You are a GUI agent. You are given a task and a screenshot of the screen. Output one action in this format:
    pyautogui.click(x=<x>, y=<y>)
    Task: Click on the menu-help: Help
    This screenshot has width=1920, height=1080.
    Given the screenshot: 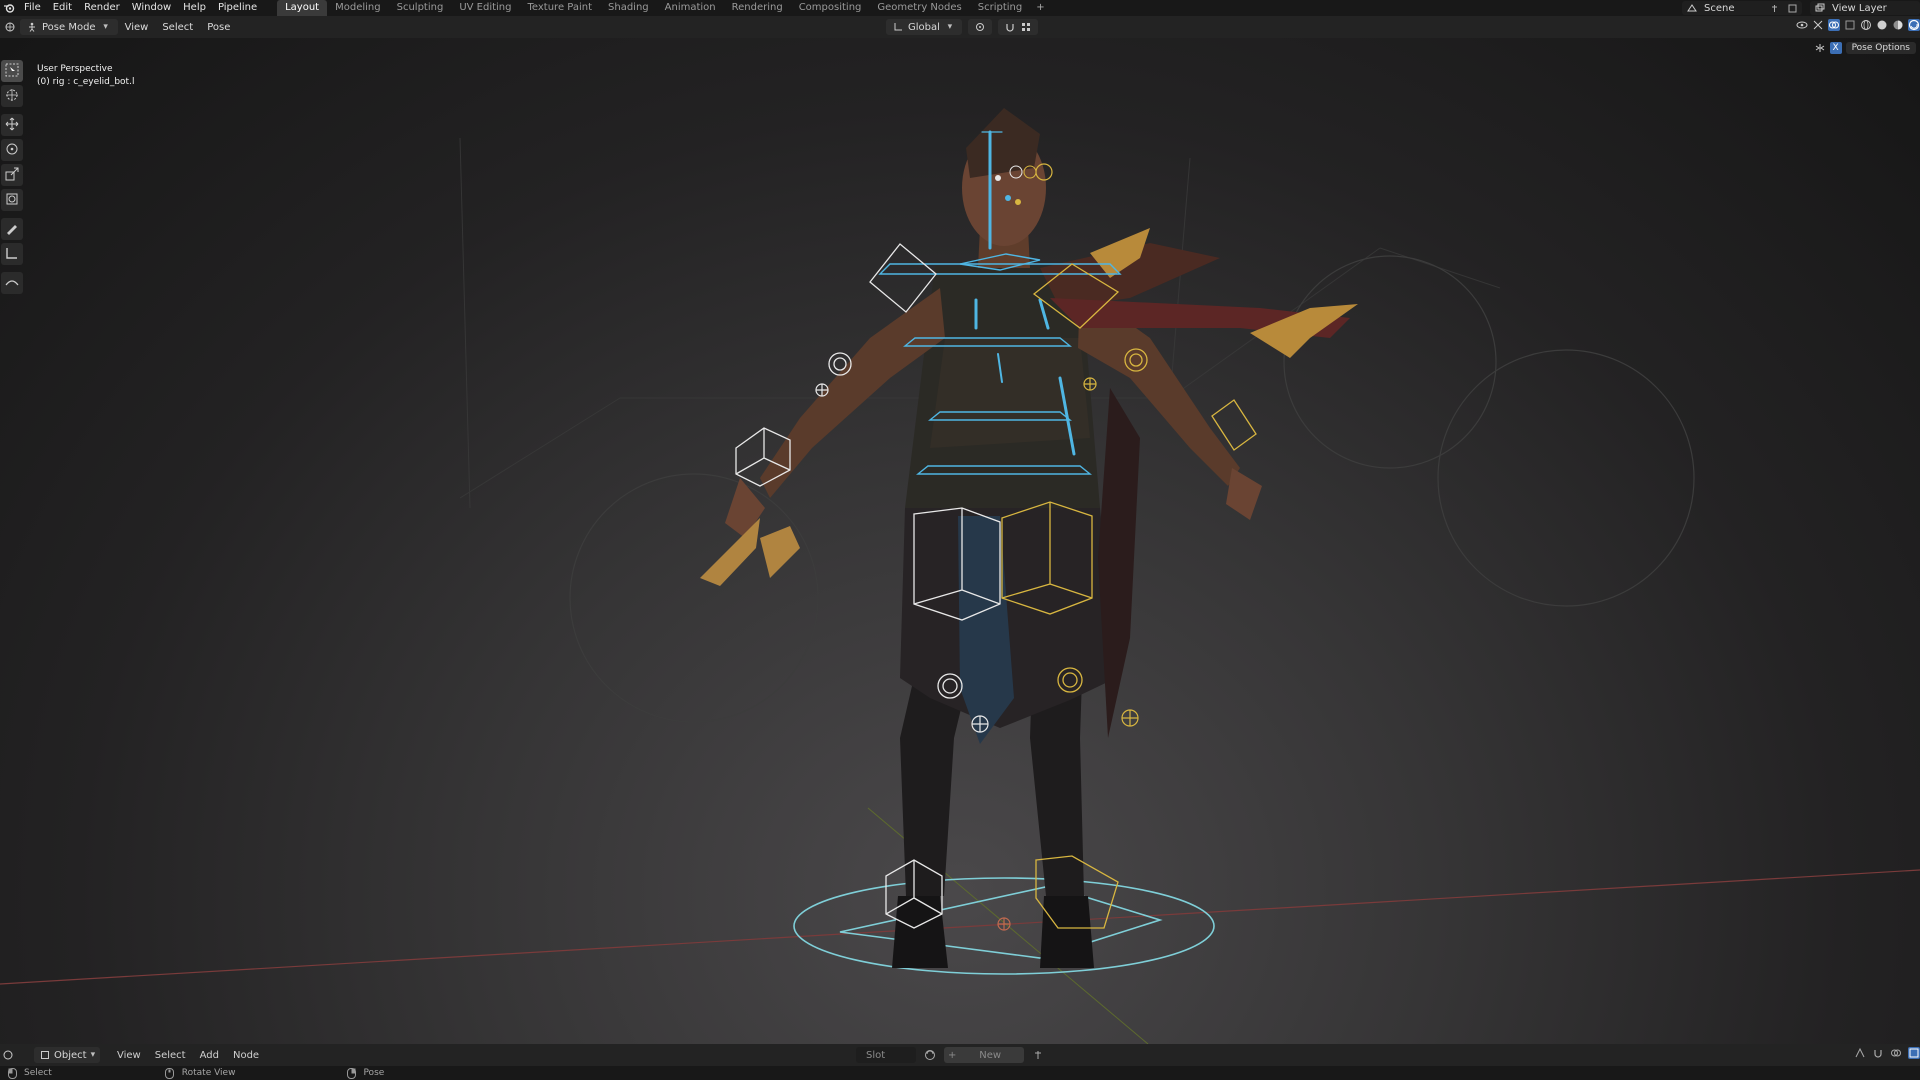 What is the action you would take?
    pyautogui.click(x=194, y=8)
    